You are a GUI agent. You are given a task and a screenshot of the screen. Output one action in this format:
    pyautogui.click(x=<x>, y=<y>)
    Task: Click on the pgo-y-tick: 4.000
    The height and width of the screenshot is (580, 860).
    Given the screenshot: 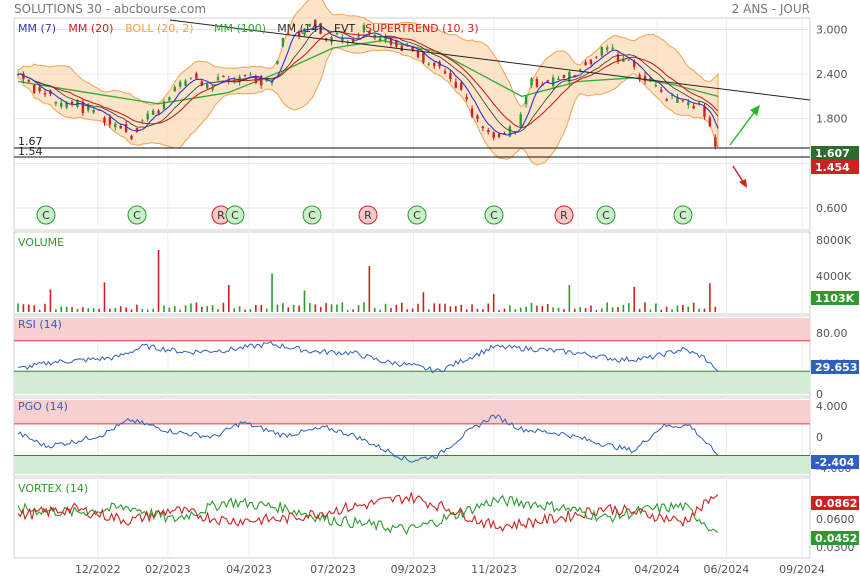 What is the action you would take?
    pyautogui.click(x=832, y=406)
    